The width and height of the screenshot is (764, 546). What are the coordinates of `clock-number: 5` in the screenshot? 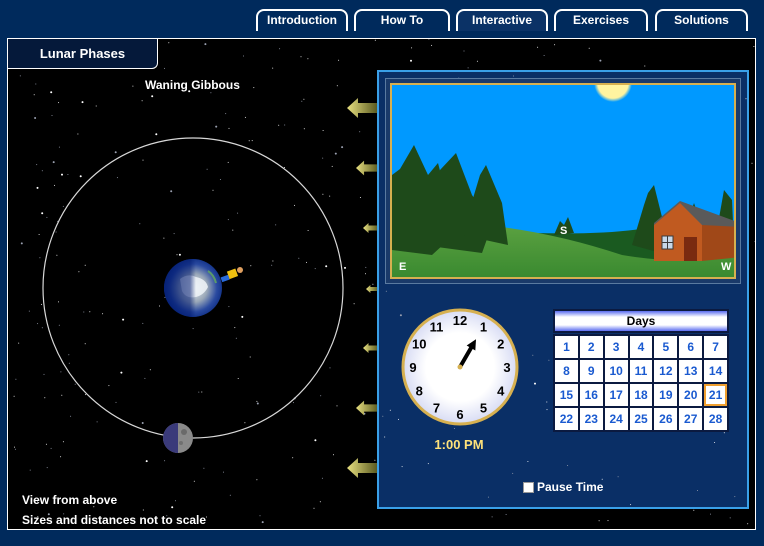 It's located at (483, 408).